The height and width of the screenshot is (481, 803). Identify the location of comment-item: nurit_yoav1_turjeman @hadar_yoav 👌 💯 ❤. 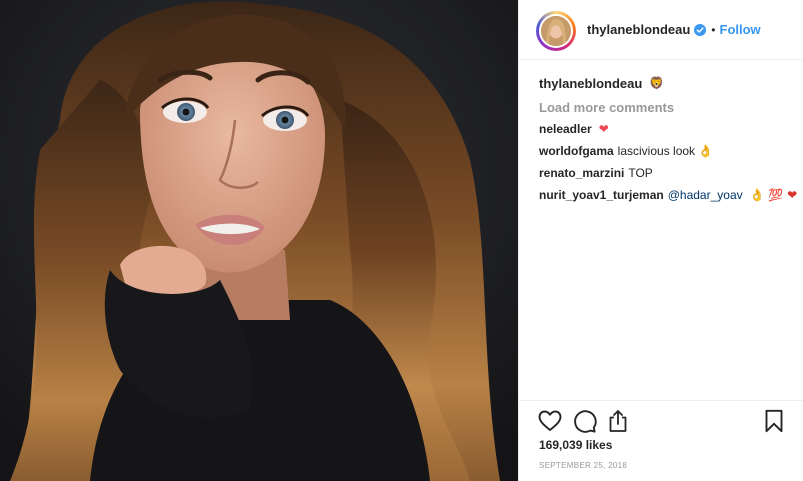
(668, 195).